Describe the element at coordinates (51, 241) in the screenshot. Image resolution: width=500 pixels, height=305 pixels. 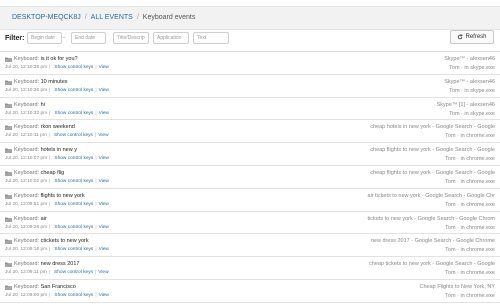
I see `keyboard-entry: Keyboard: ctickets to new york` at that location.